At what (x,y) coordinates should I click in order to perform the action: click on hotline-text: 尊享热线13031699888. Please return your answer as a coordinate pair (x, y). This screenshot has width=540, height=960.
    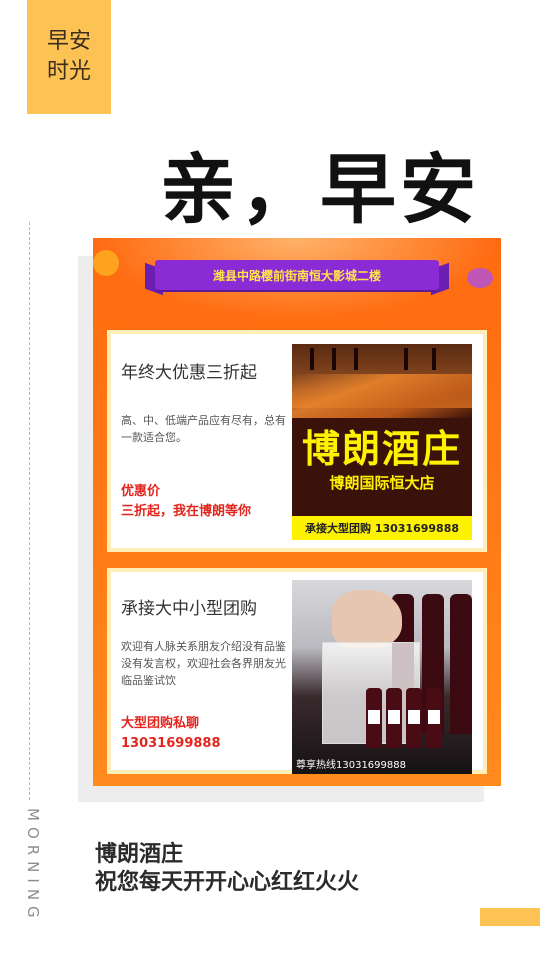
    Looking at the image, I should click on (351, 765).